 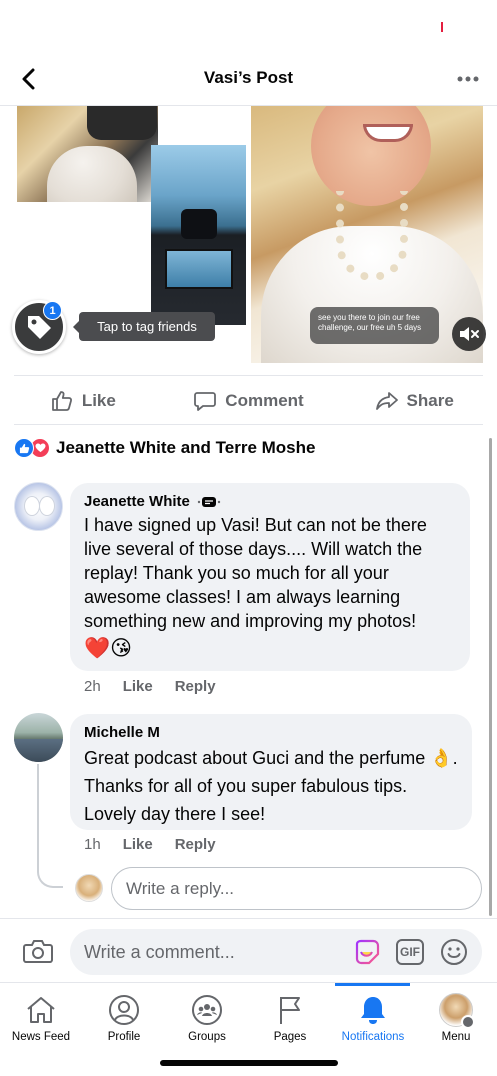 I want to click on tab-label: News Feed, so click(x=41, y=1037).